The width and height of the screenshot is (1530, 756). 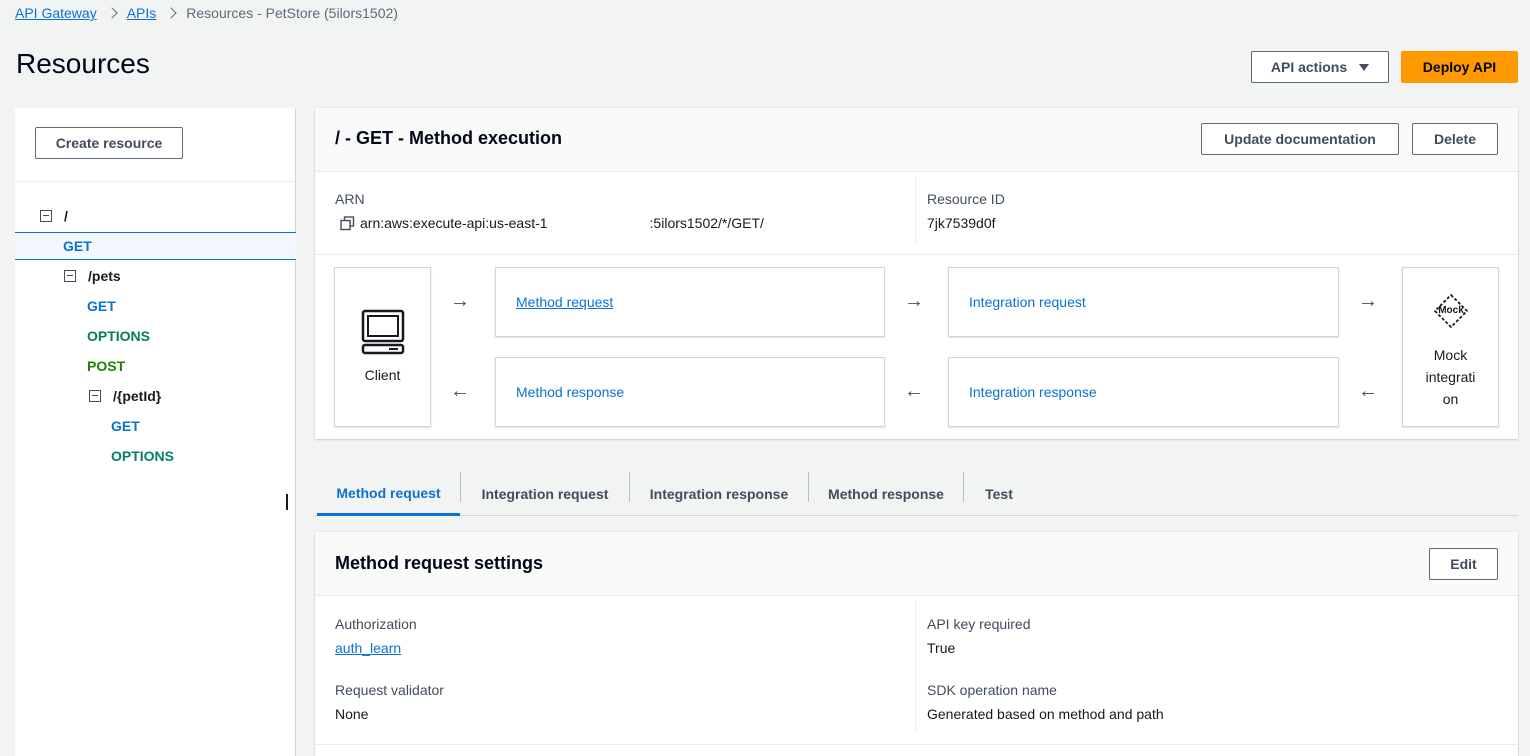 What do you see at coordinates (1045, 714) in the screenshot?
I see `sdk-operation-value: Generated based on method and path` at bounding box center [1045, 714].